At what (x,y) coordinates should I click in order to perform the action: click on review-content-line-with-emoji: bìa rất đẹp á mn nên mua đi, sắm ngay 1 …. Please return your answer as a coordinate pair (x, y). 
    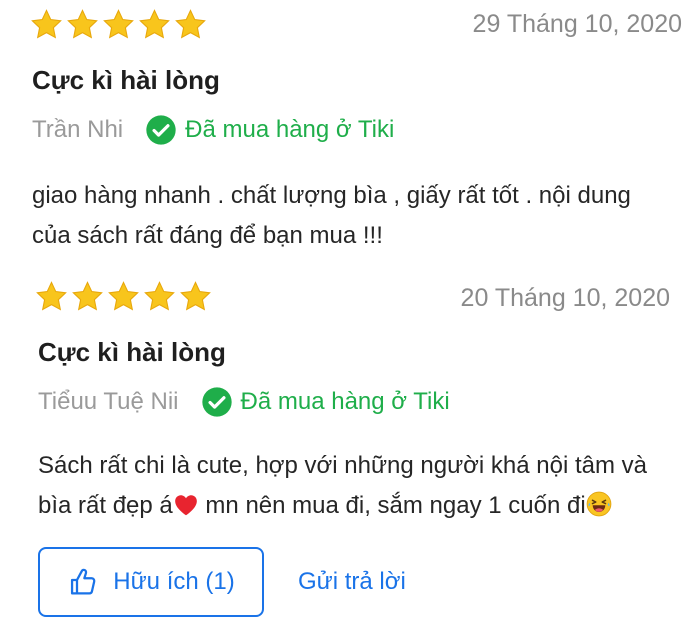
    Looking at the image, I should click on (363, 506).